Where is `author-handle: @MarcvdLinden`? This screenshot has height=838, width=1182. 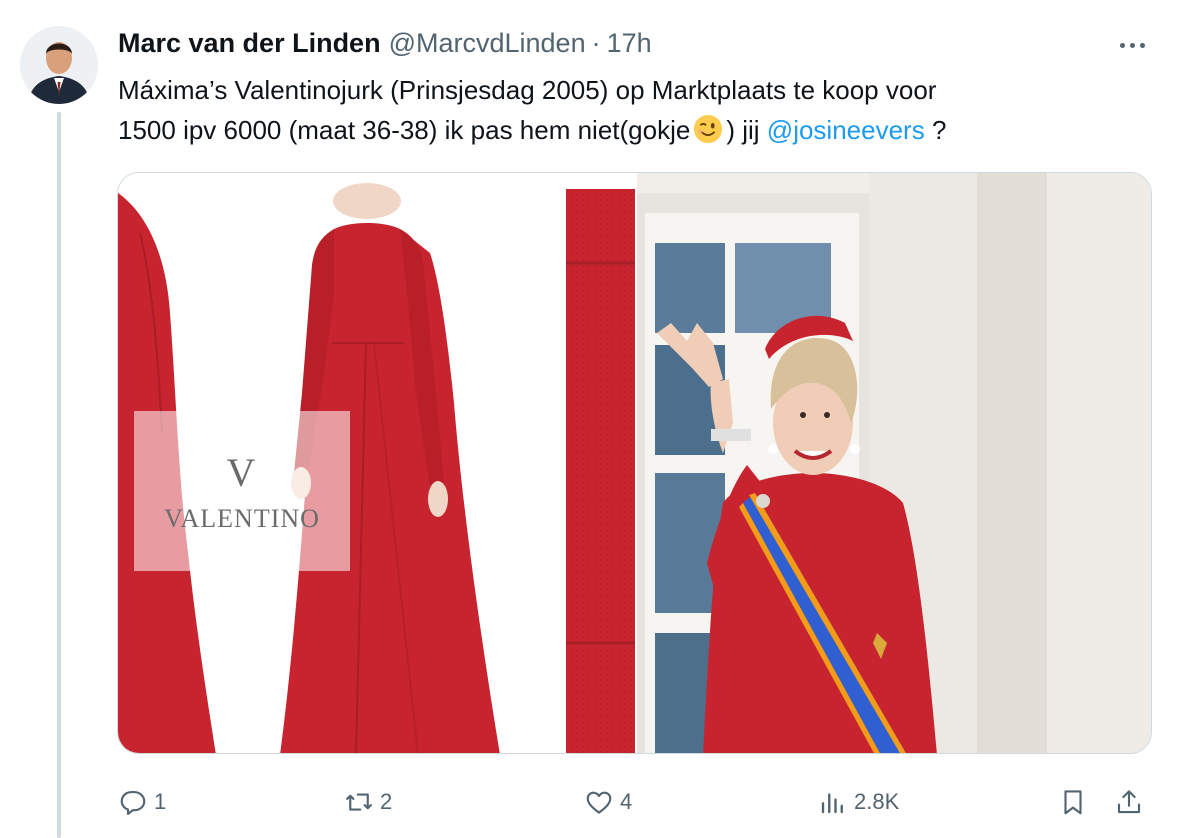 author-handle: @MarcvdLinden is located at coordinates (487, 43).